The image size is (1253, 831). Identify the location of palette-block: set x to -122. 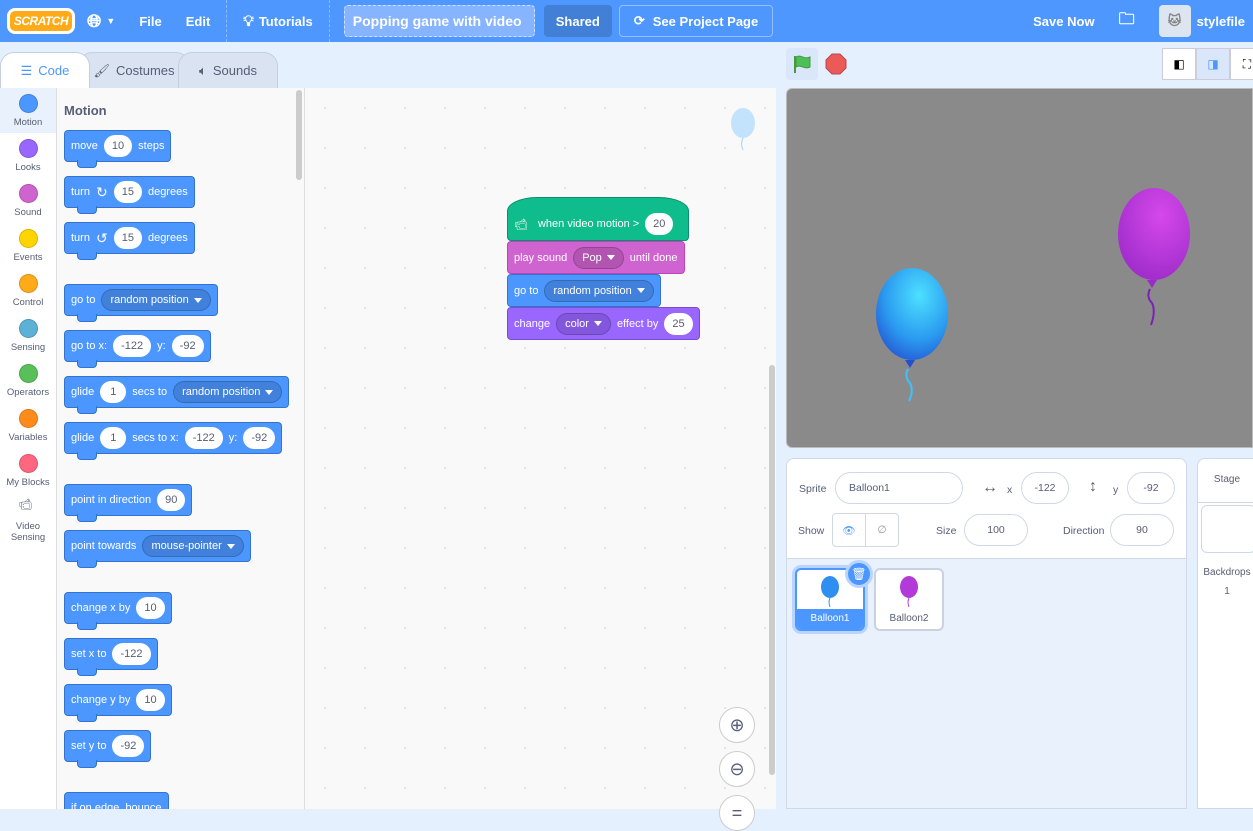
(111, 657).